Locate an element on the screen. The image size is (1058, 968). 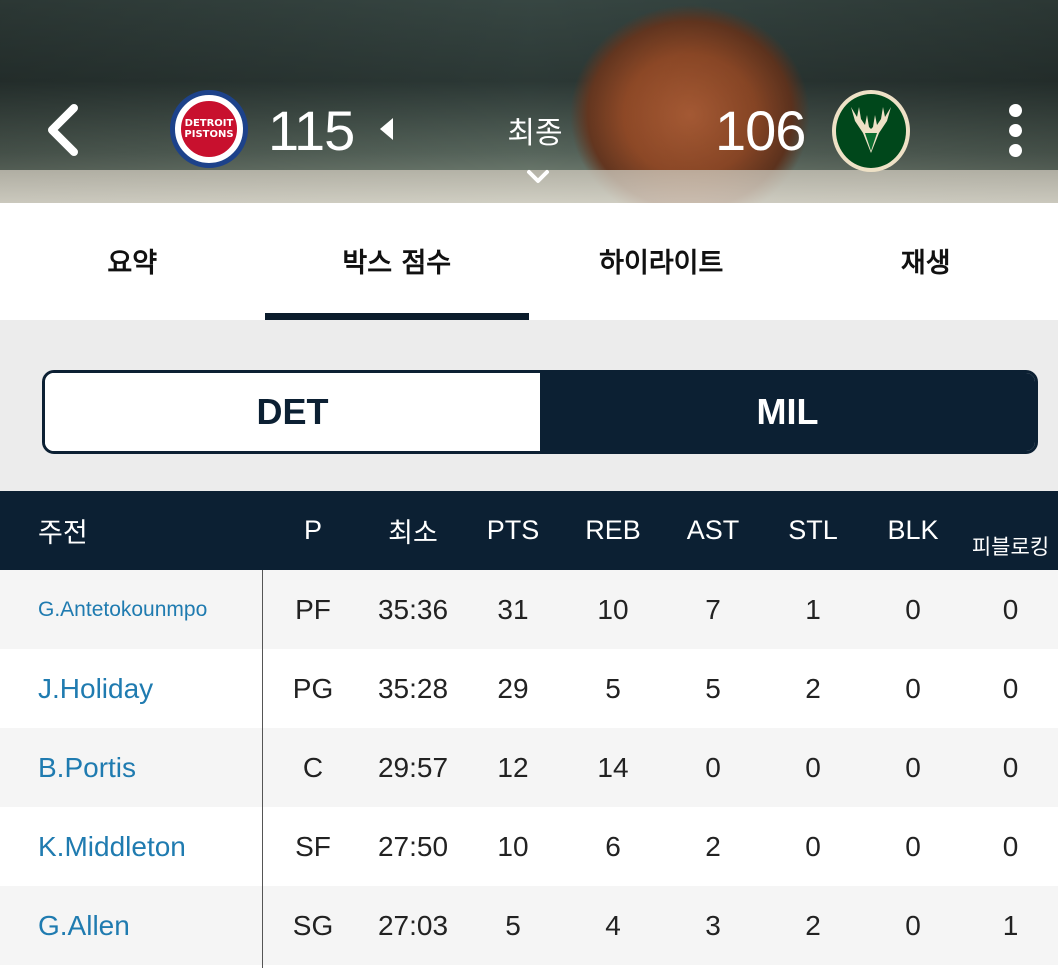
cell-position: PF is located at coordinates (313, 609).